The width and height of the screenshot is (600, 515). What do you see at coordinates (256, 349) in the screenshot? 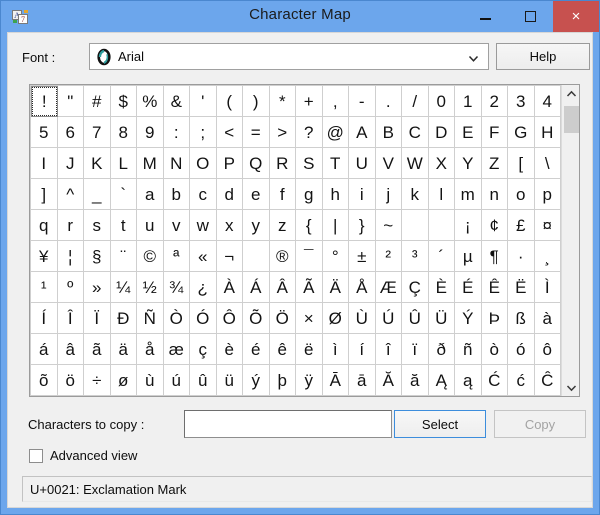
I see `char-cell: é` at bounding box center [256, 349].